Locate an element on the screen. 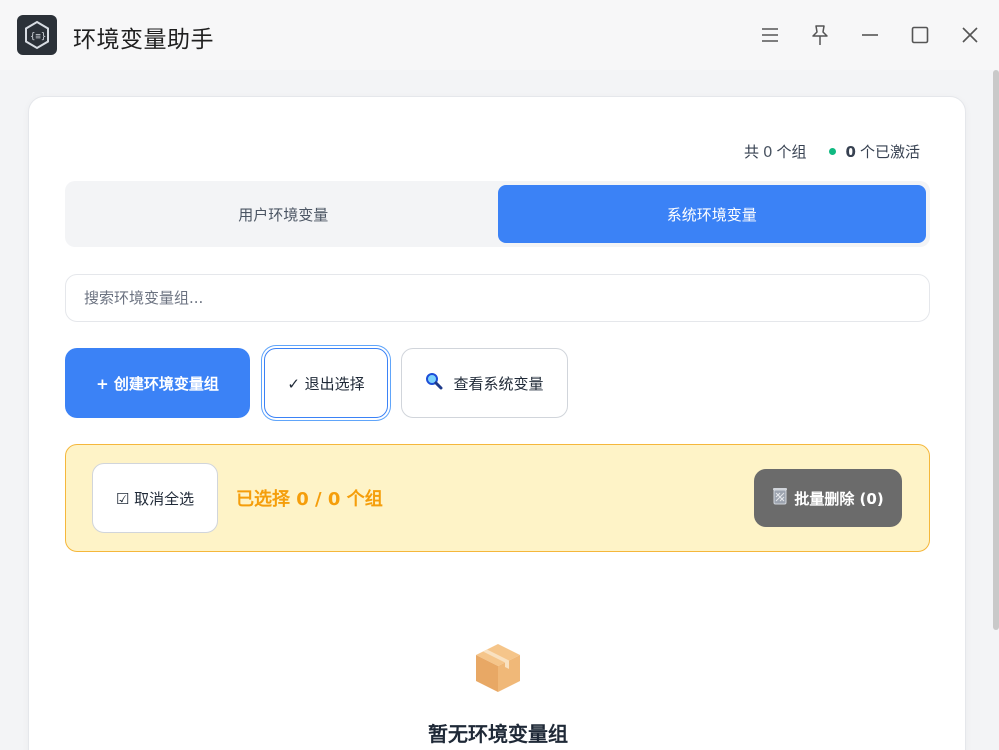 The height and width of the screenshot is (750, 999). exit-selection-button: ✓ 退出选择 is located at coordinates (326, 383).